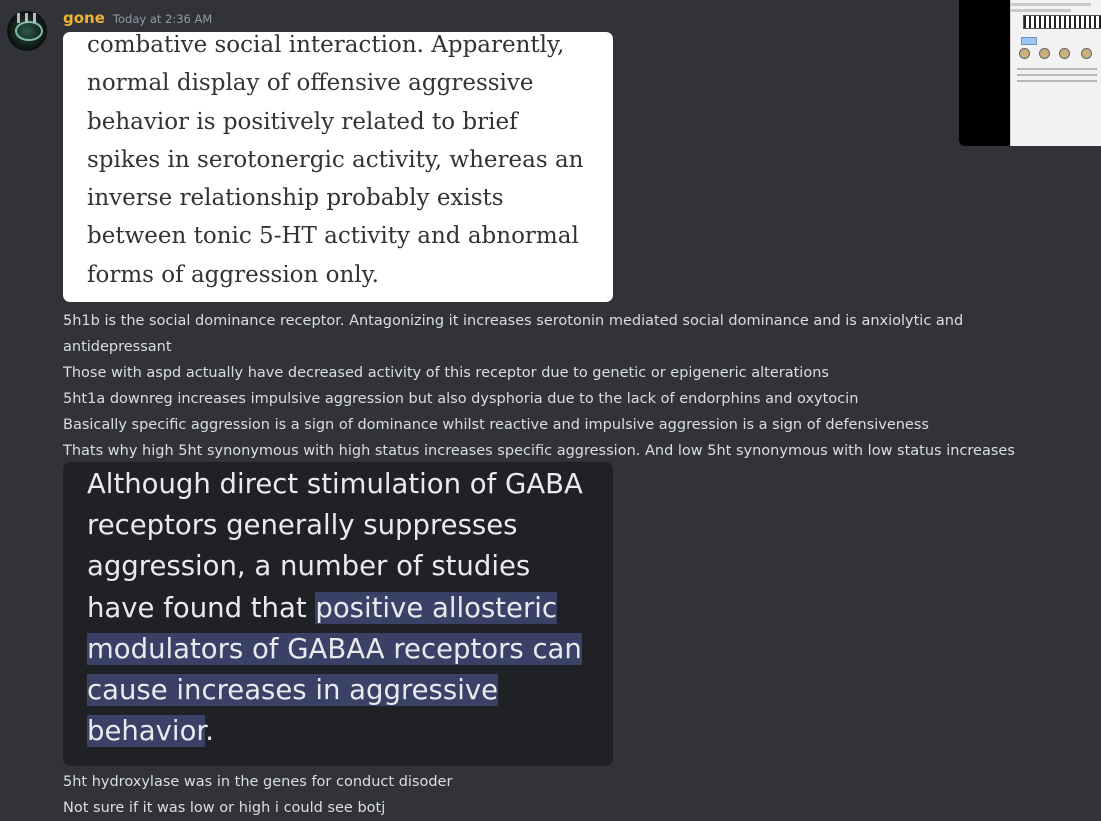  I want to click on username: gone, so click(84, 18).